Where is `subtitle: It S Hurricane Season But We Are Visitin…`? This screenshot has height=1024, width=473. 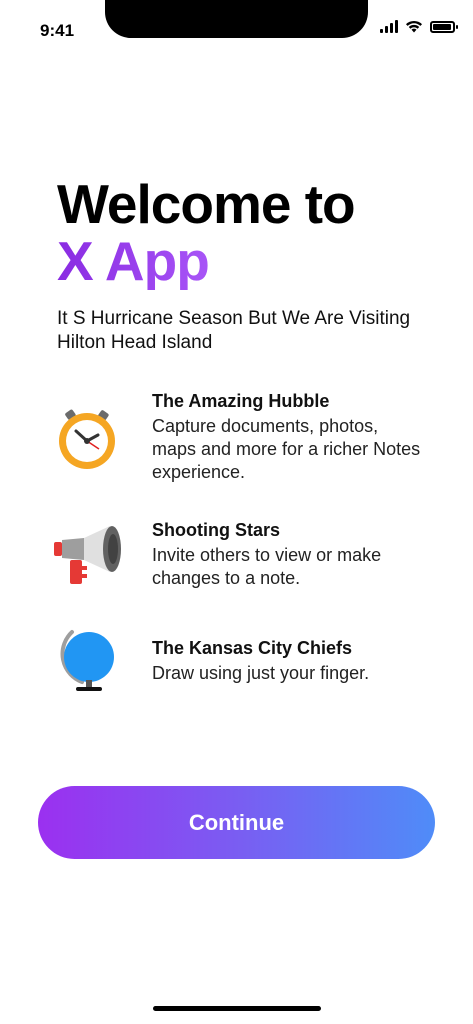
subtitle: It S Hurricane Season But We Are Visitin… is located at coordinates (234, 330).